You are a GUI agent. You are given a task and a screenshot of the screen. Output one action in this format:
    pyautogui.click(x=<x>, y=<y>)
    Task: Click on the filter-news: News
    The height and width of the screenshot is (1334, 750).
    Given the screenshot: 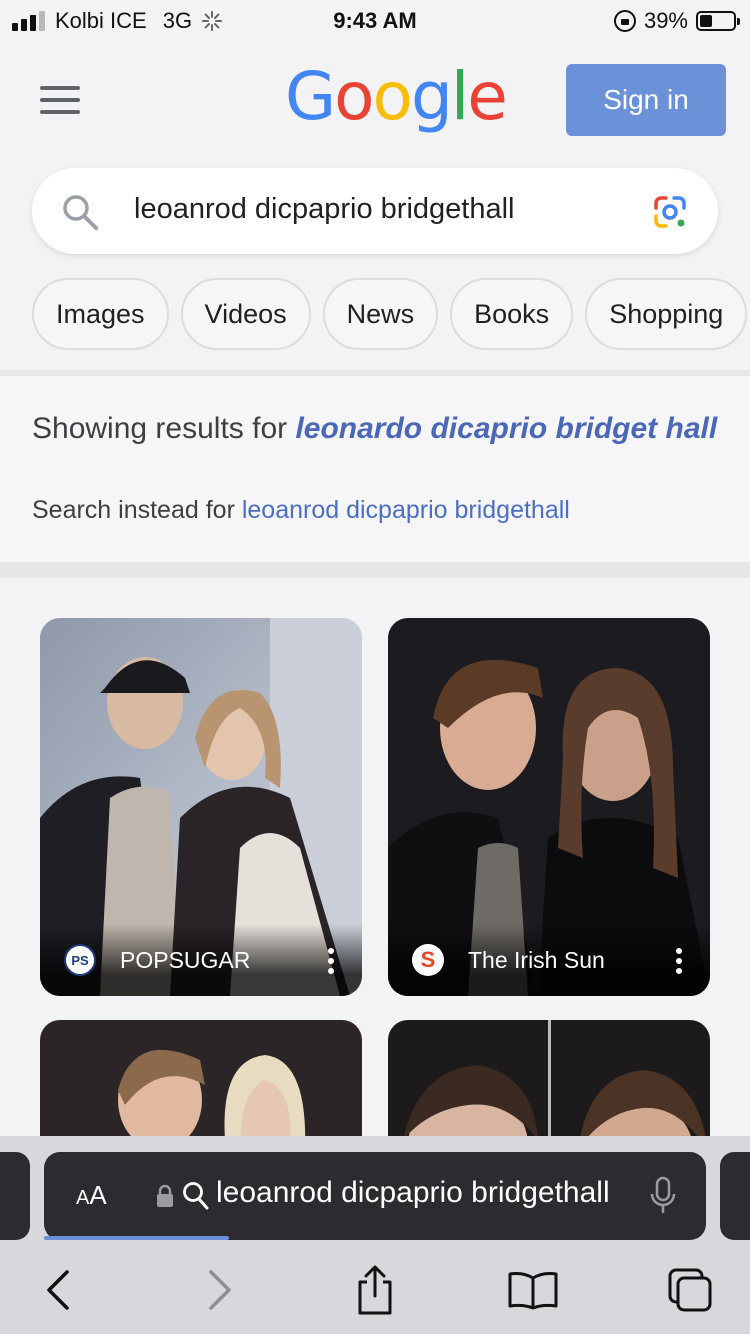 What is the action you would take?
    pyautogui.click(x=380, y=314)
    